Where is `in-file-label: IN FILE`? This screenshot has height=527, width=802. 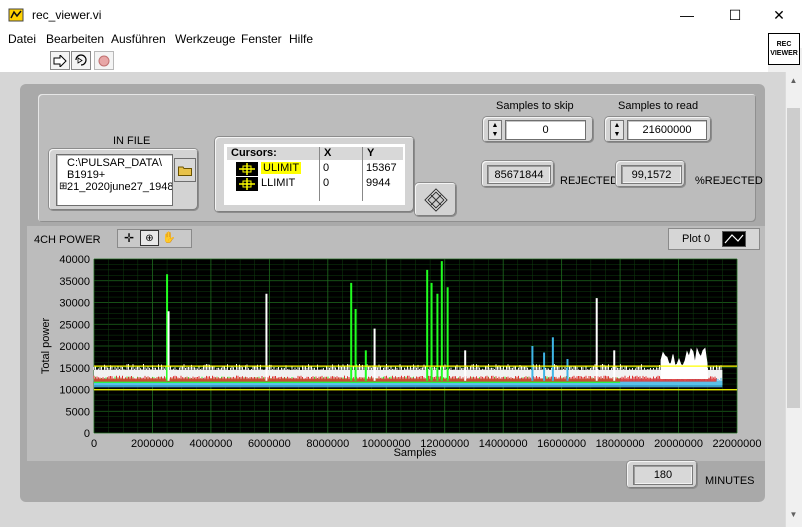
in-file-label: IN FILE is located at coordinates (132, 141).